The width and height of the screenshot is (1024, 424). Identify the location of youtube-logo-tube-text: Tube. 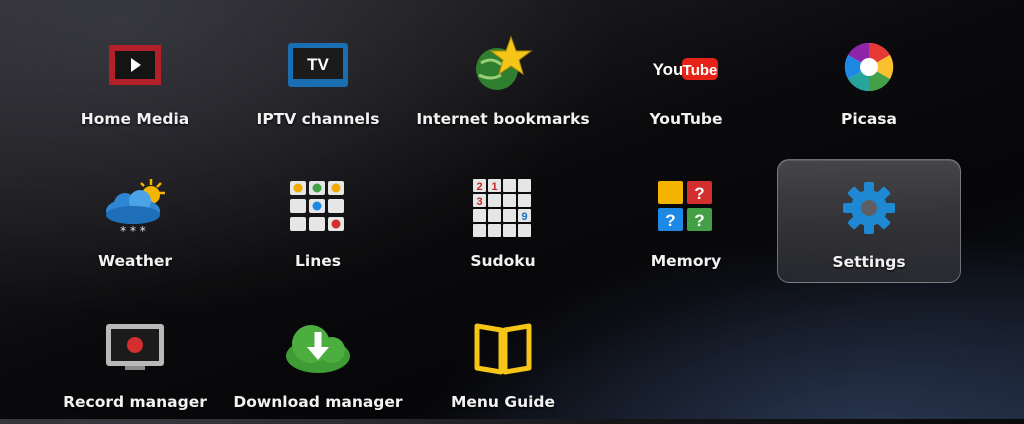
(700, 70).